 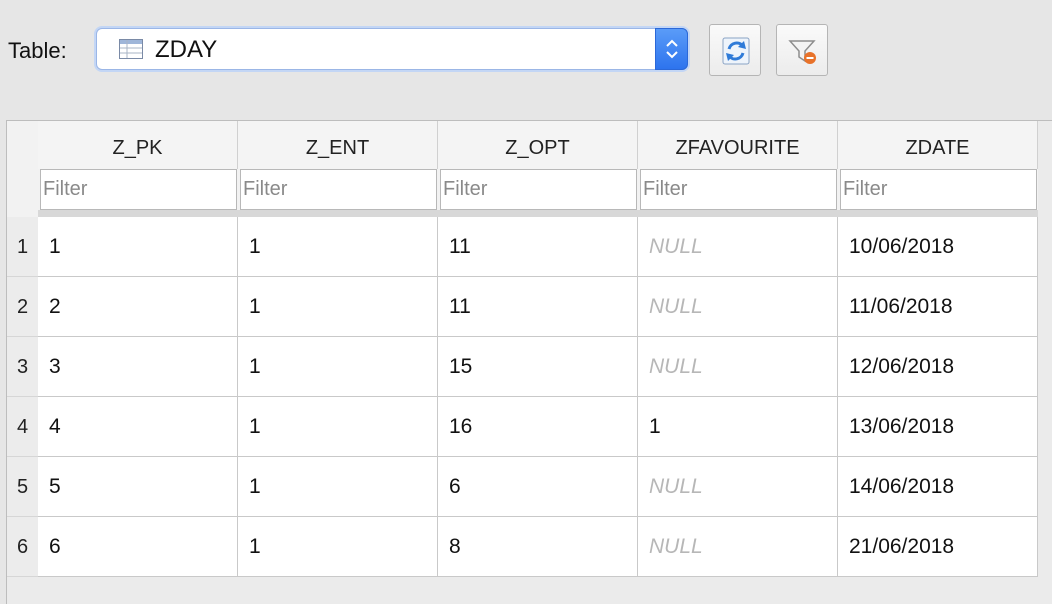 I want to click on row-number: 1, so click(x=22, y=247).